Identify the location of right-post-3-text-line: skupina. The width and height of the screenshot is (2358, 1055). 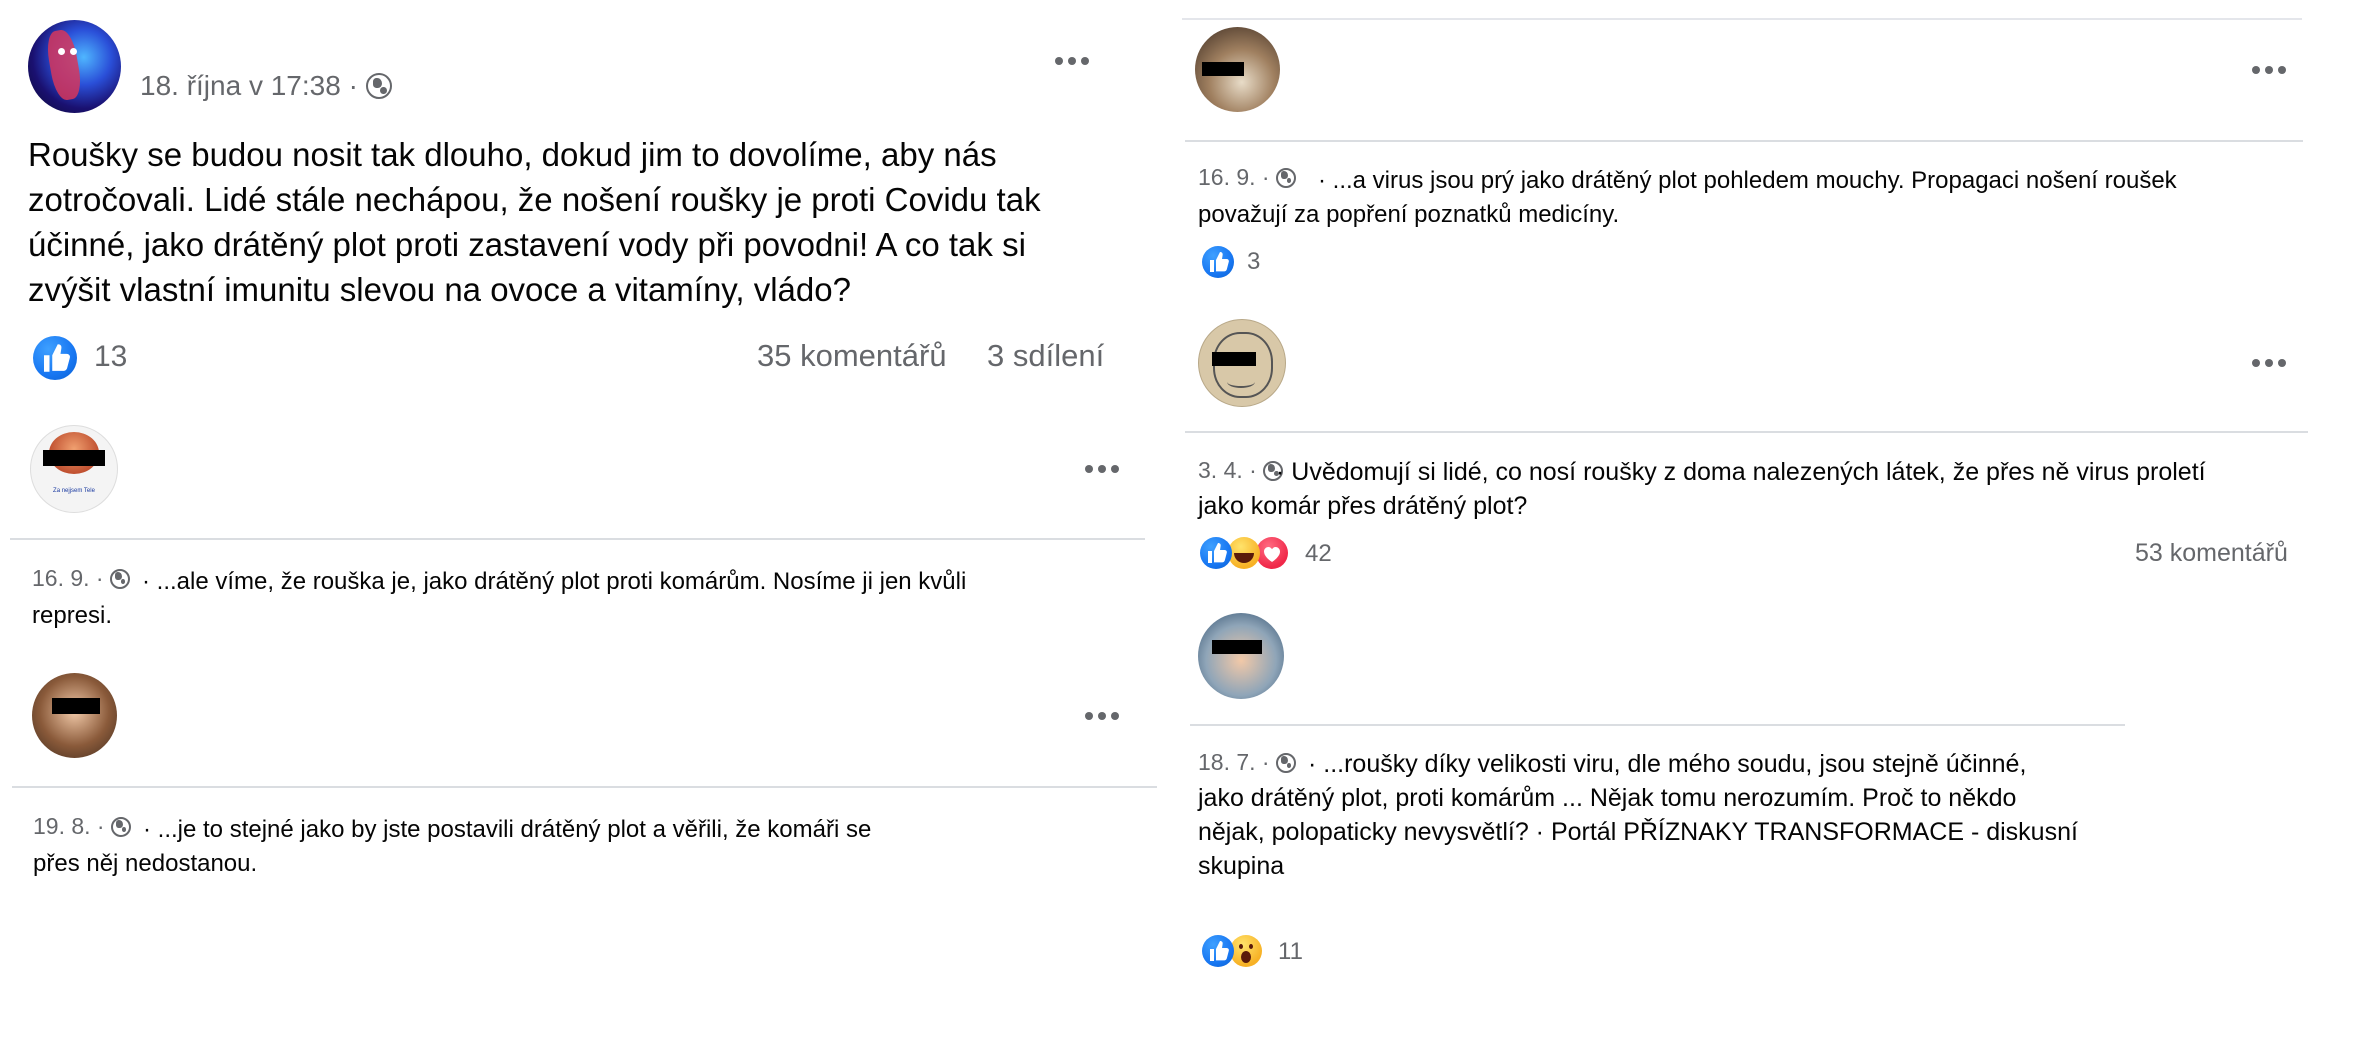
(1241, 866).